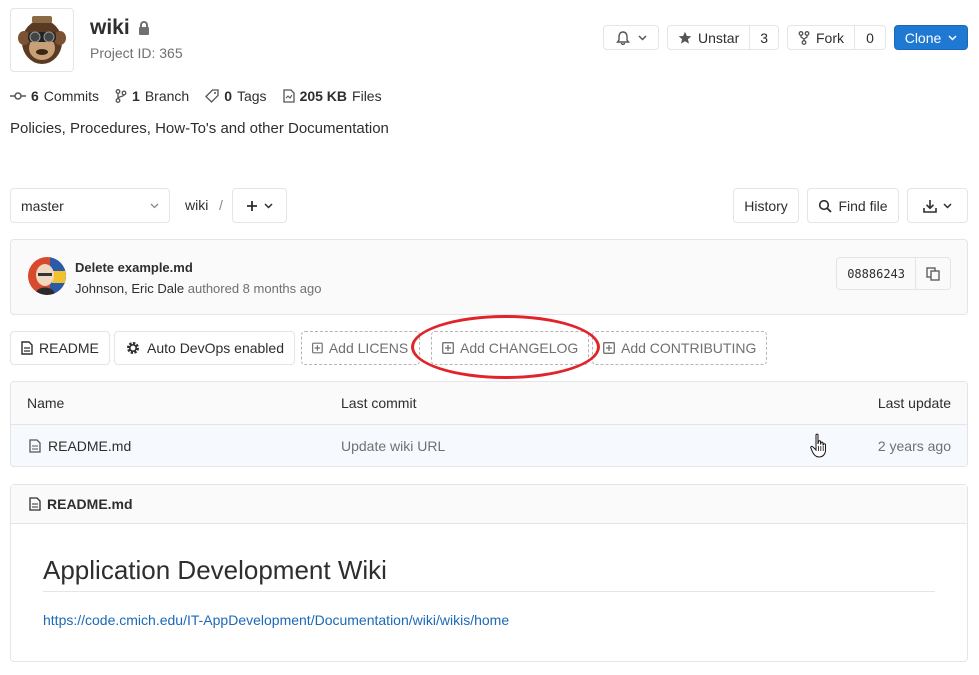  What do you see at coordinates (212, 96) in the screenshot?
I see `tag-icon` at bounding box center [212, 96].